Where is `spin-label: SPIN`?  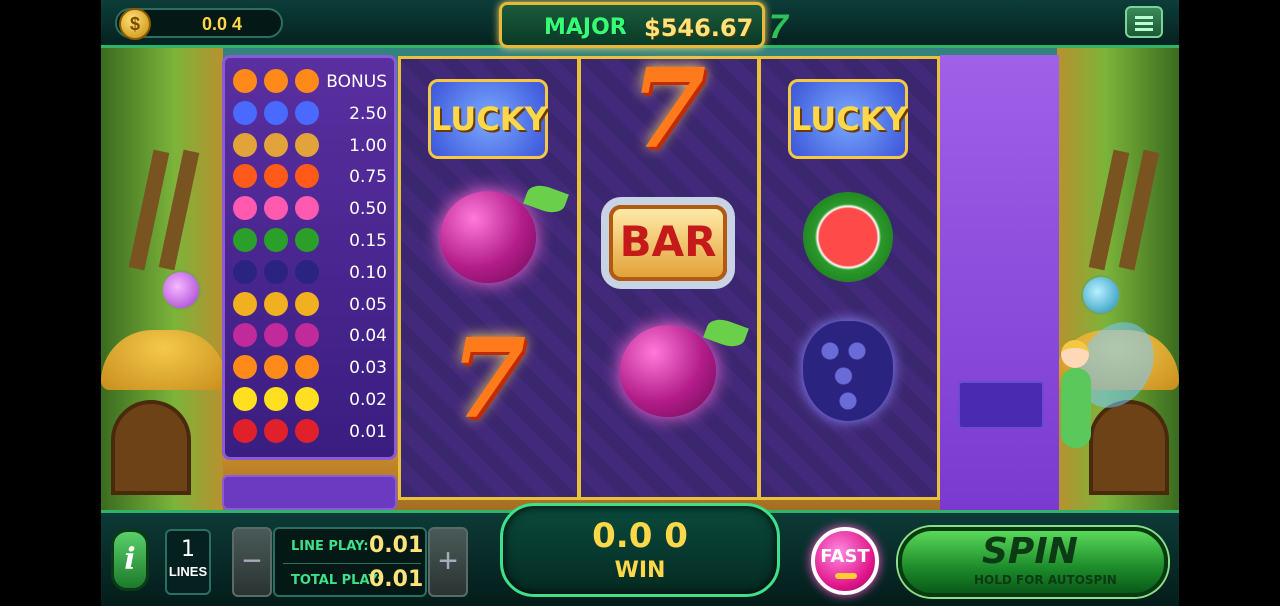 spin-label: SPIN is located at coordinates (1030, 551).